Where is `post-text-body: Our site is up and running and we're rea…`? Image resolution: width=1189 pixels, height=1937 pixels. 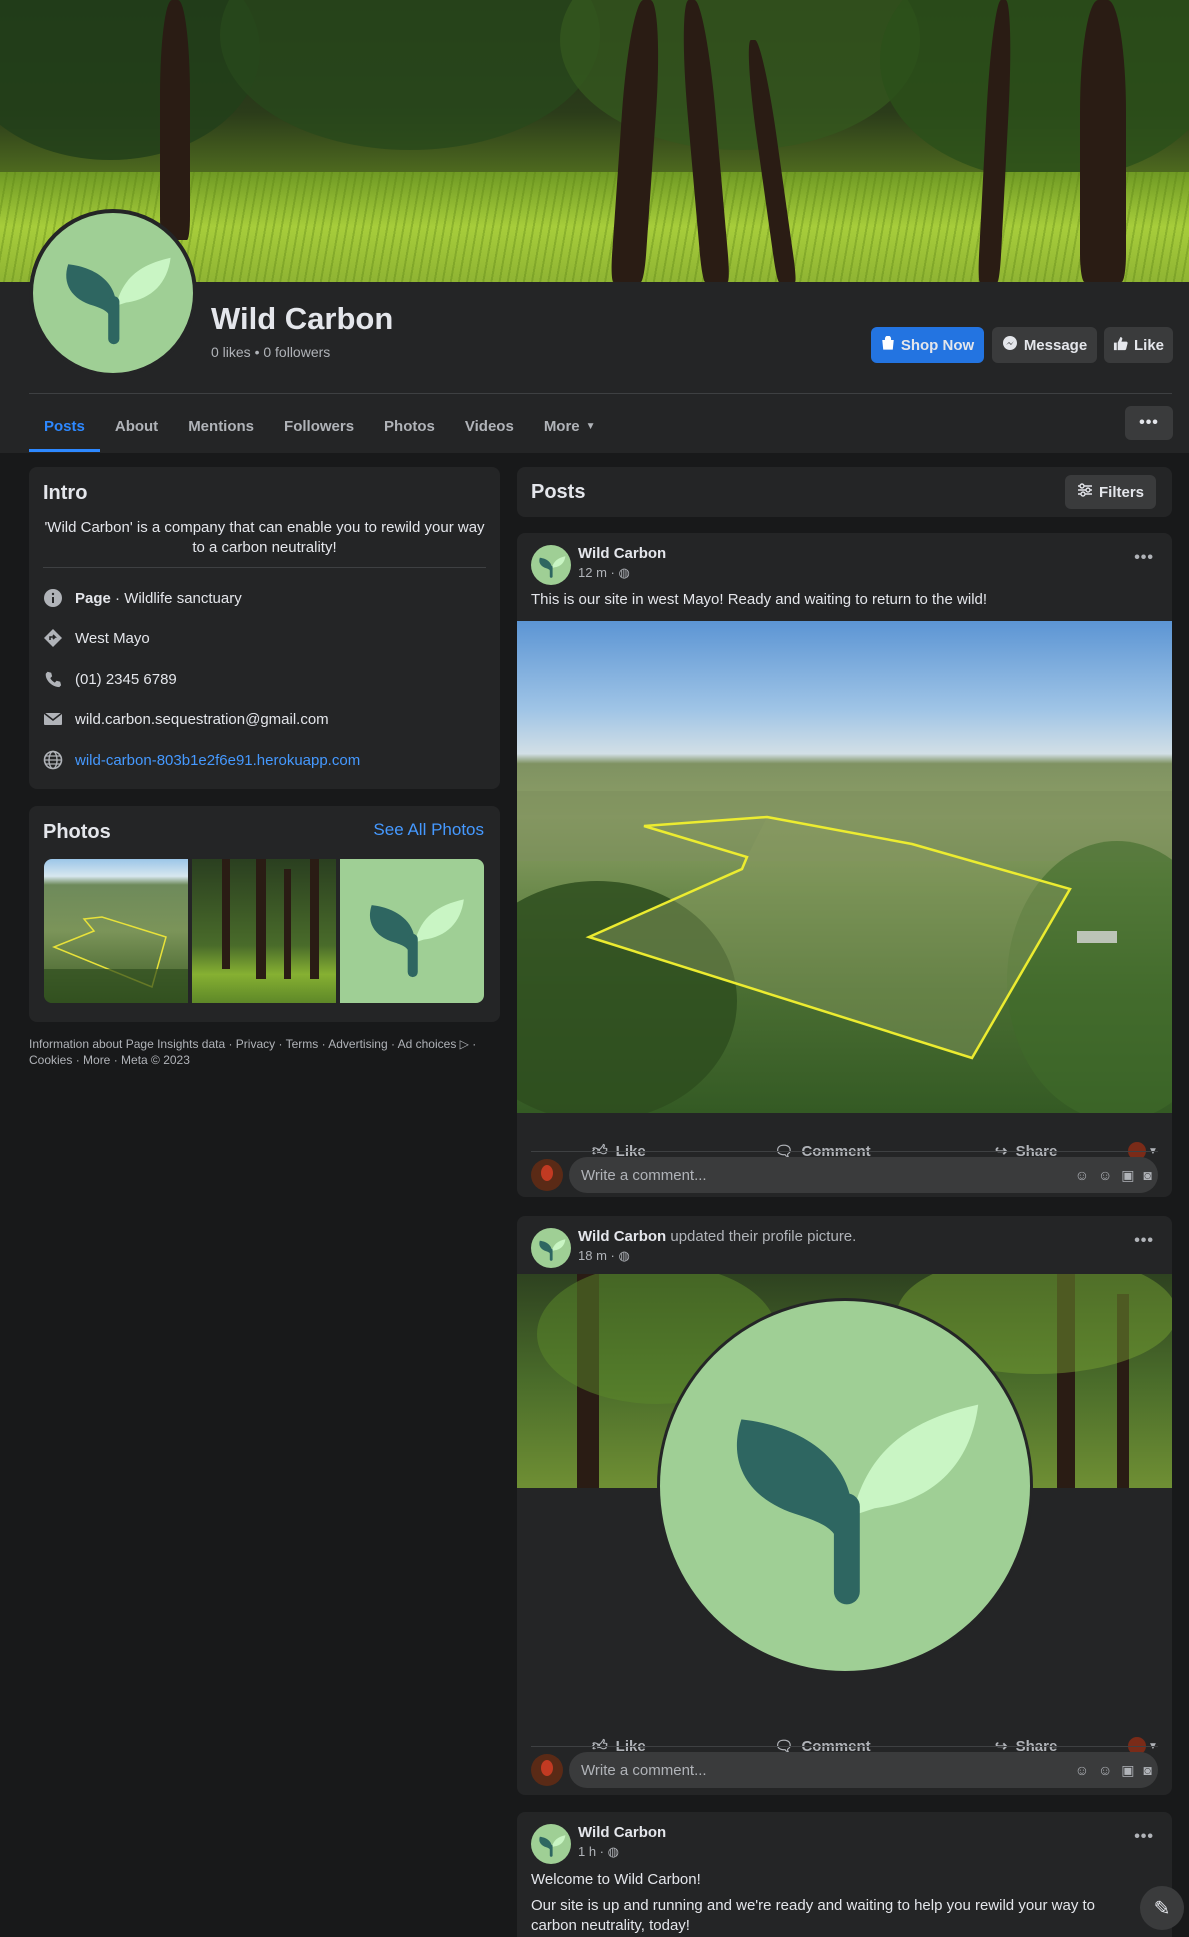 post-text-body: Our site is up and running and we're rea… is located at coordinates (813, 1915).